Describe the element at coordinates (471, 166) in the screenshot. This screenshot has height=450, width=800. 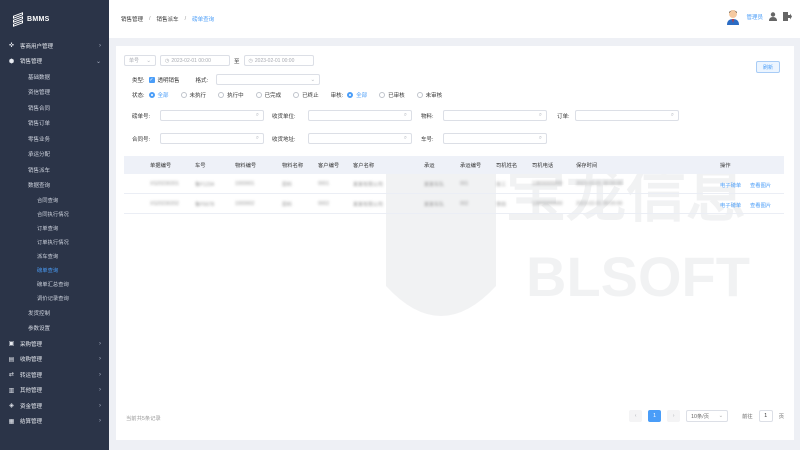
I see `column-header: 承运编号` at that location.